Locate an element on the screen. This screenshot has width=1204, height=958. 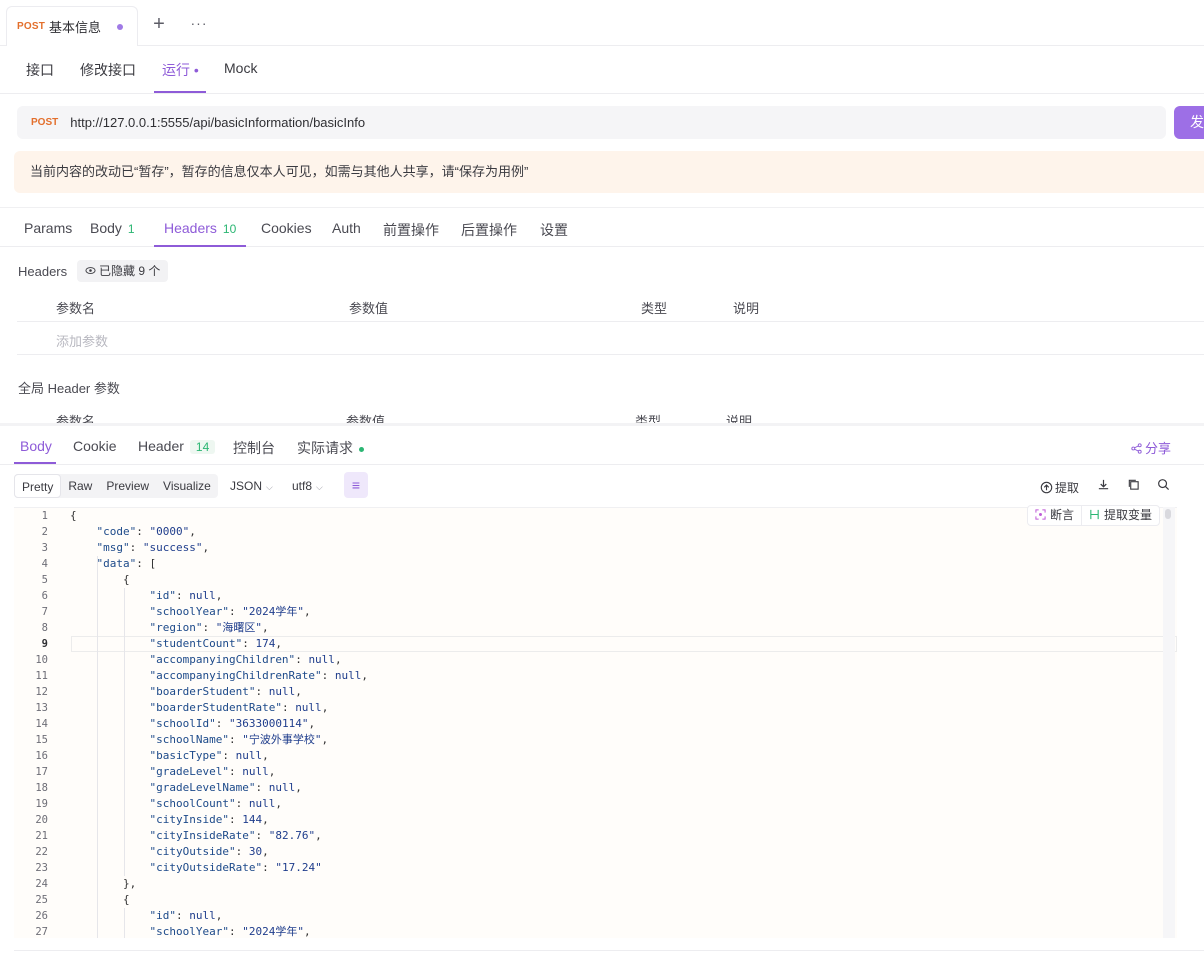
code-line: 23 "cityOutsideRate": "17.24" is located at coordinates (595, 868).